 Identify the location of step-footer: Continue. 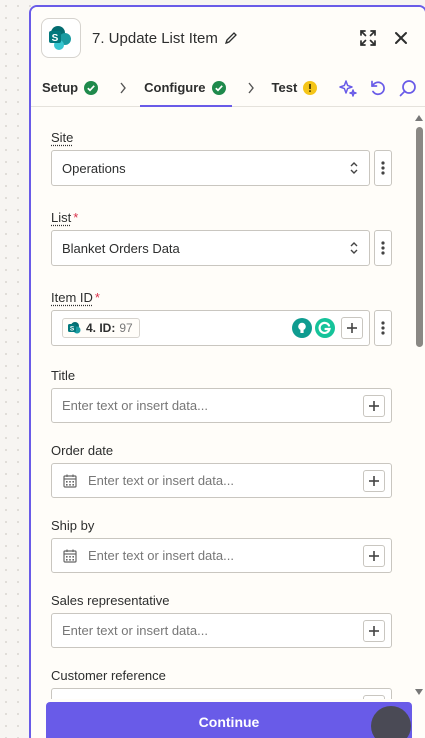
(228, 718).